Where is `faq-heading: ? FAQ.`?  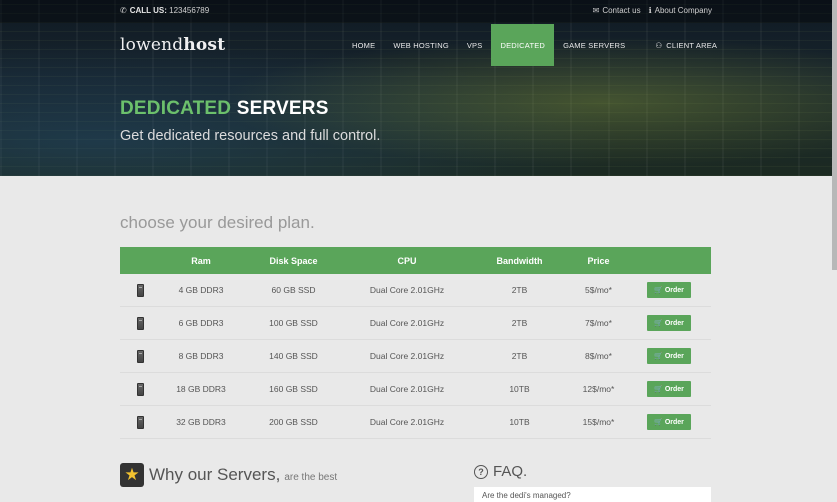
faq-heading: ? FAQ. is located at coordinates (500, 471).